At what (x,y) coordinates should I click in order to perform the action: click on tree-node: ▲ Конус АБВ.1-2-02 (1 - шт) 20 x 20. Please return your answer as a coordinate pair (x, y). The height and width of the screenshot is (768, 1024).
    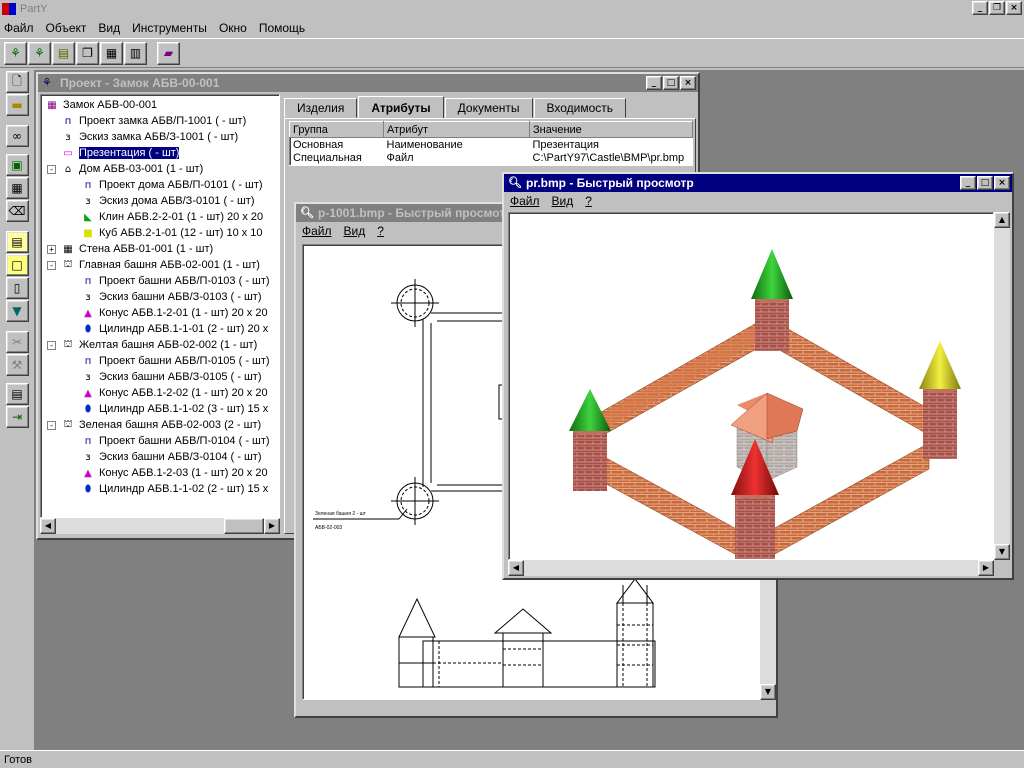
    Looking at the image, I should click on (174, 393).